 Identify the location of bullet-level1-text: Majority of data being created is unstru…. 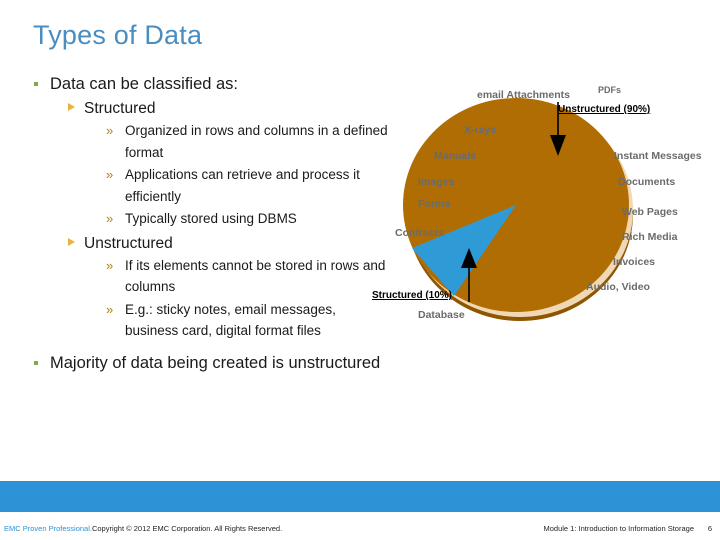
(215, 362).